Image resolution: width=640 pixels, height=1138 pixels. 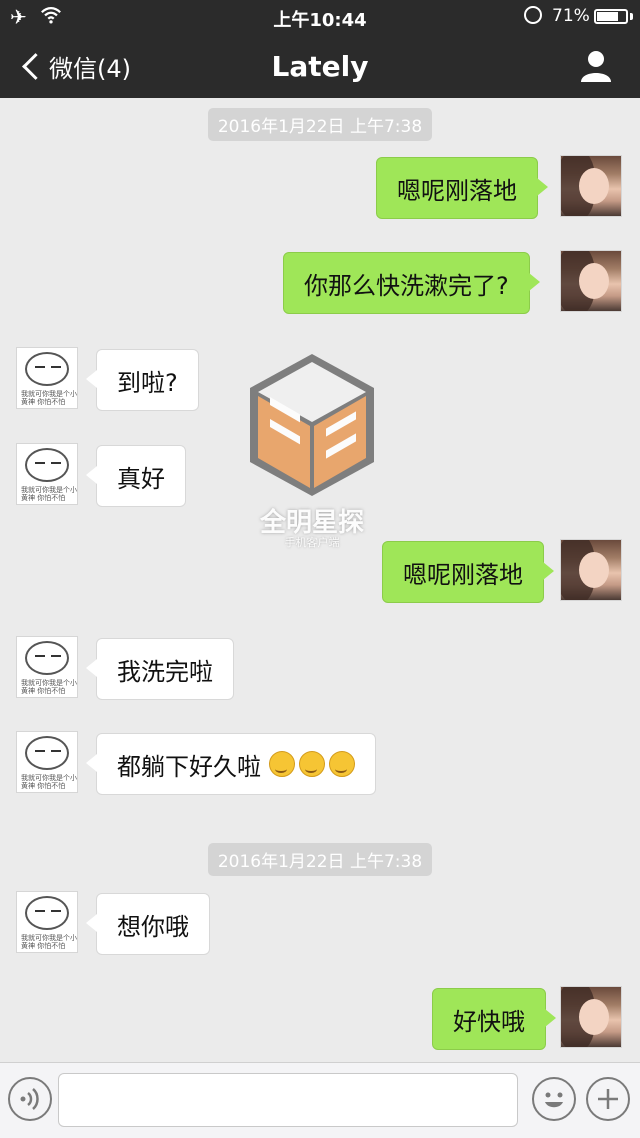 I want to click on battery-percent: 71%, so click(x=571, y=16).